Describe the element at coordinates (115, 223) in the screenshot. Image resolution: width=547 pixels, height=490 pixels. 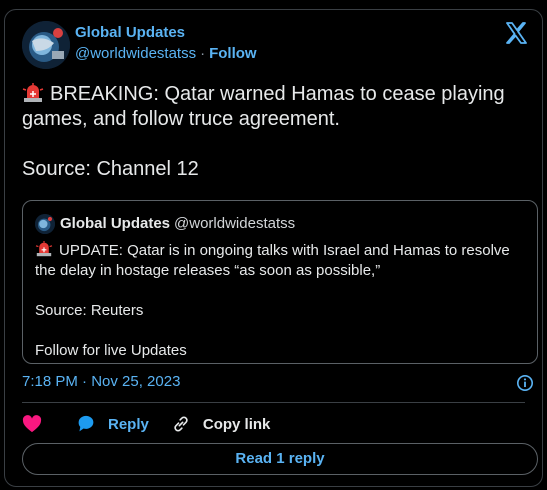
I see `quoted-author-name: Global Updates` at that location.